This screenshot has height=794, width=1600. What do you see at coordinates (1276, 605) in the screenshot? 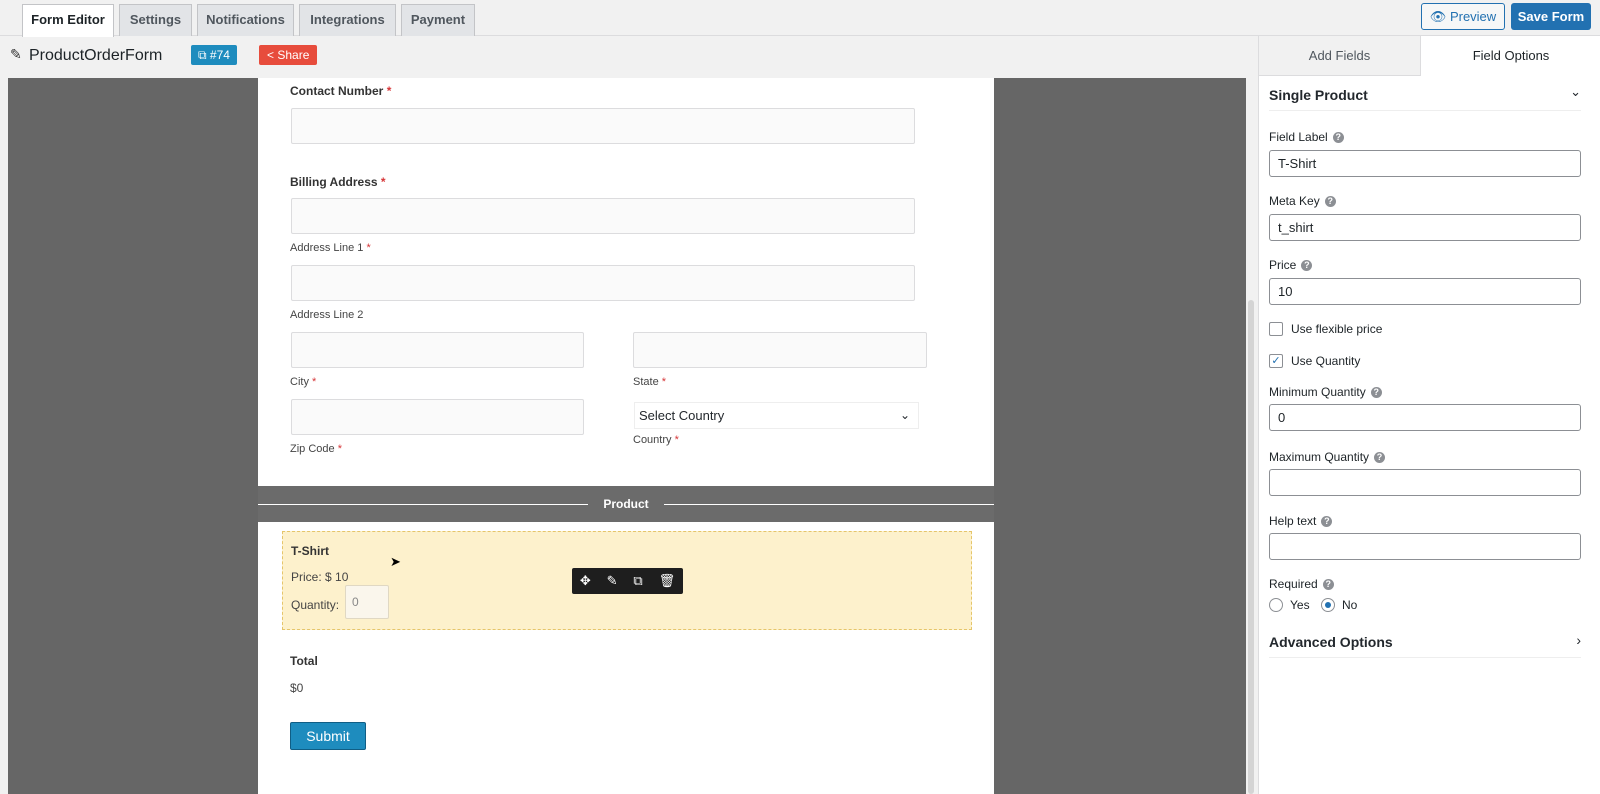
I see `required-yes-radio` at bounding box center [1276, 605].